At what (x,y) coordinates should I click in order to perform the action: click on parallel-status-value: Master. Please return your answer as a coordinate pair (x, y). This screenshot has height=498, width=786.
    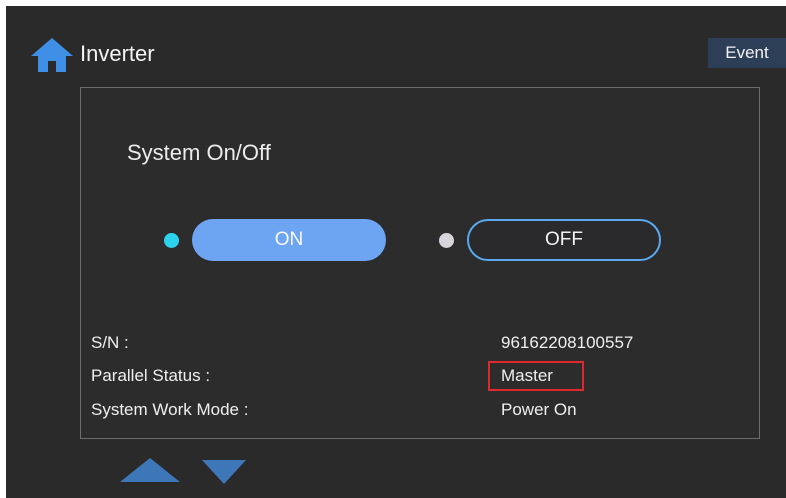
    Looking at the image, I should click on (527, 375).